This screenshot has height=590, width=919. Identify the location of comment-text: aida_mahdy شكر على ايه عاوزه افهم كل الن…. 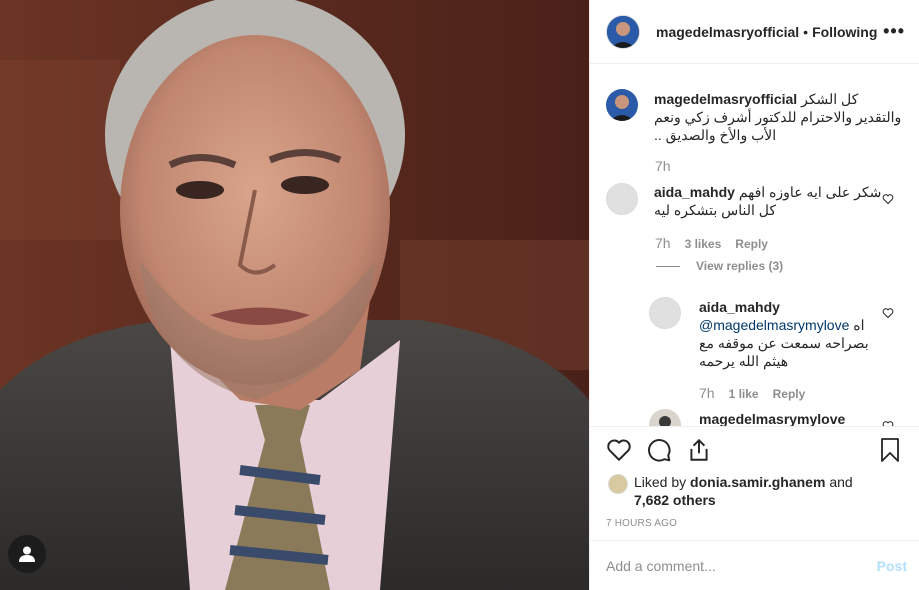
(769, 201).